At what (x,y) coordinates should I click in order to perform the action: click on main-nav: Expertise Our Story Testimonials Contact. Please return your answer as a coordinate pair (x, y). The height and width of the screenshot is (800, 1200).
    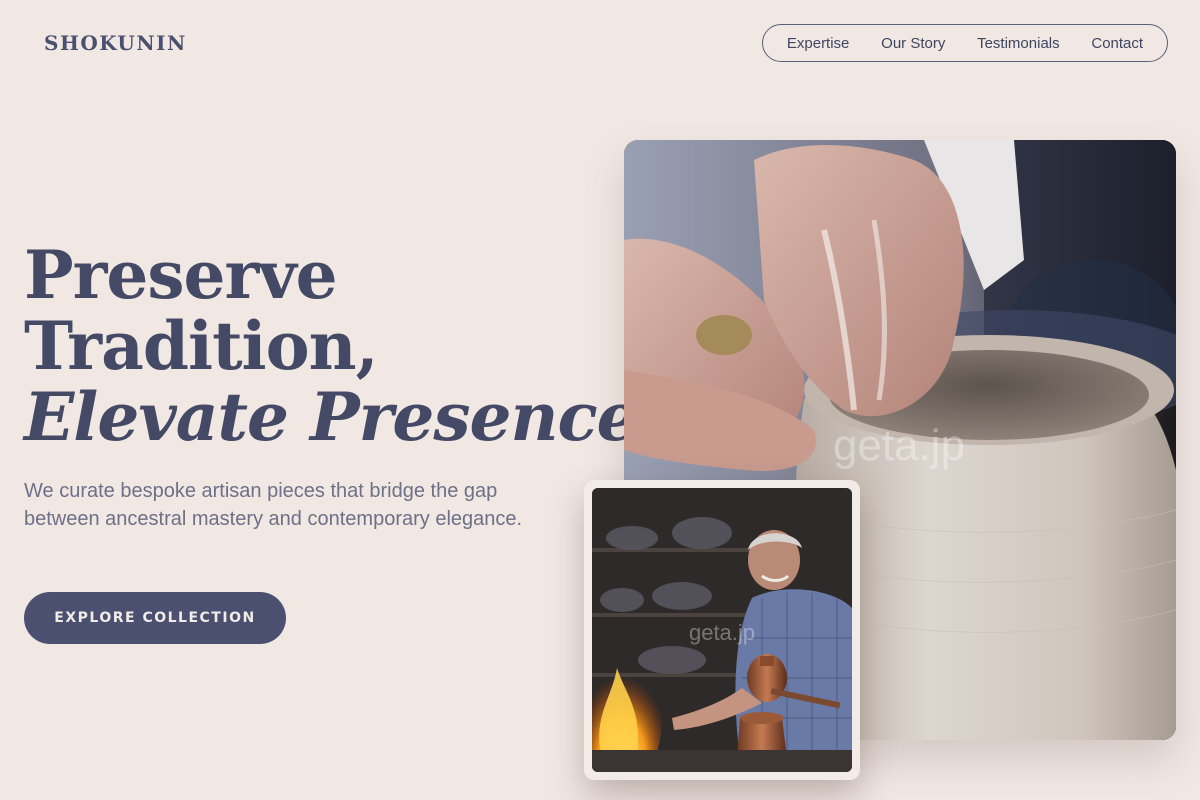
    Looking at the image, I should click on (965, 43).